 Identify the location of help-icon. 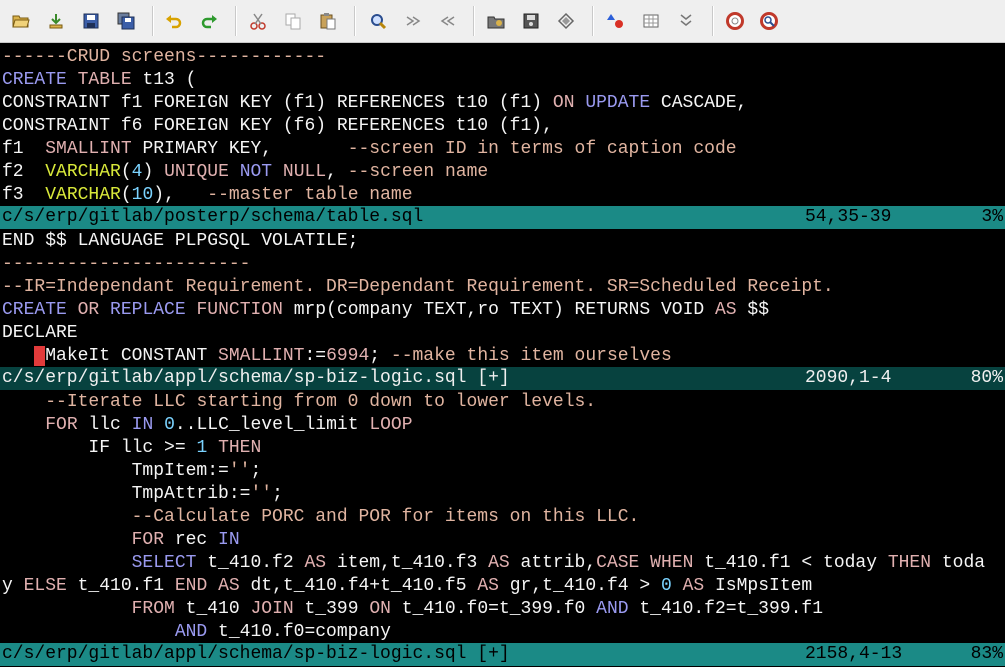
(735, 21).